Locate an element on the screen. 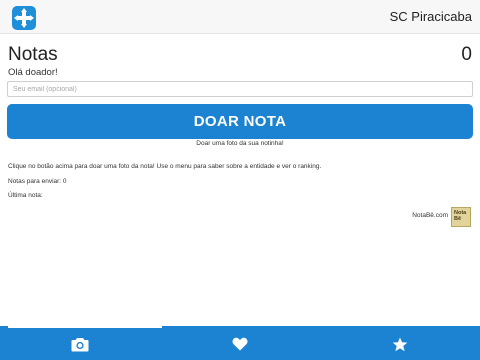 The image size is (480, 360). last-note-label: Última nota: is located at coordinates (25, 195).